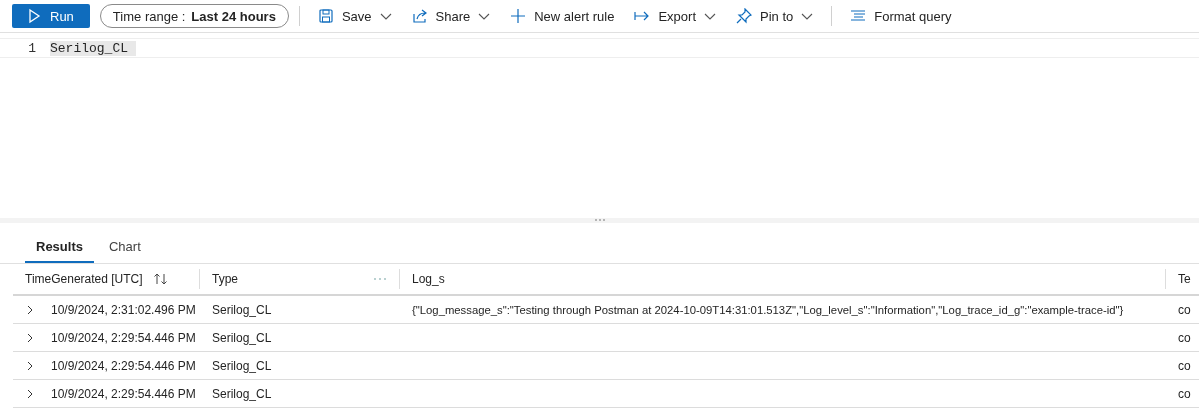 This screenshot has height=412, width=1199. Describe the element at coordinates (451, 16) in the screenshot. I see `toolbar-button: Share` at that location.